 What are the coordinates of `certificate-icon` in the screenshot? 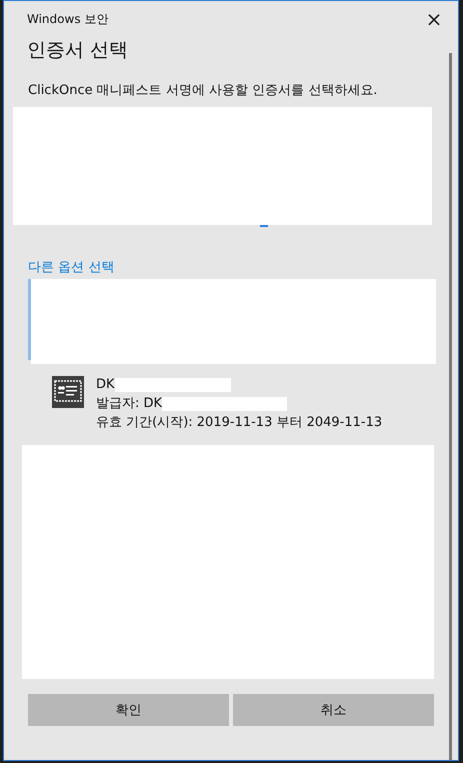 It's located at (68, 392).